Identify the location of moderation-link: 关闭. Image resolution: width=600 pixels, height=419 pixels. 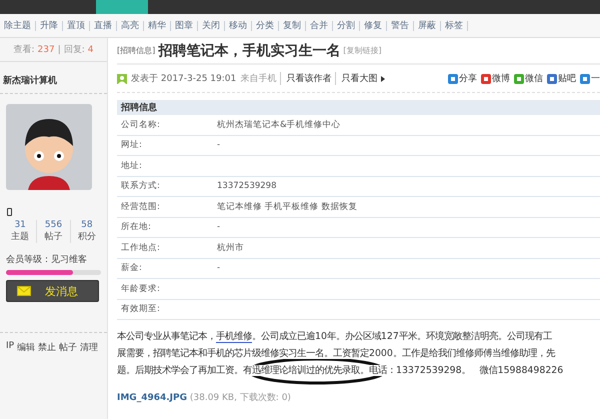
(211, 25).